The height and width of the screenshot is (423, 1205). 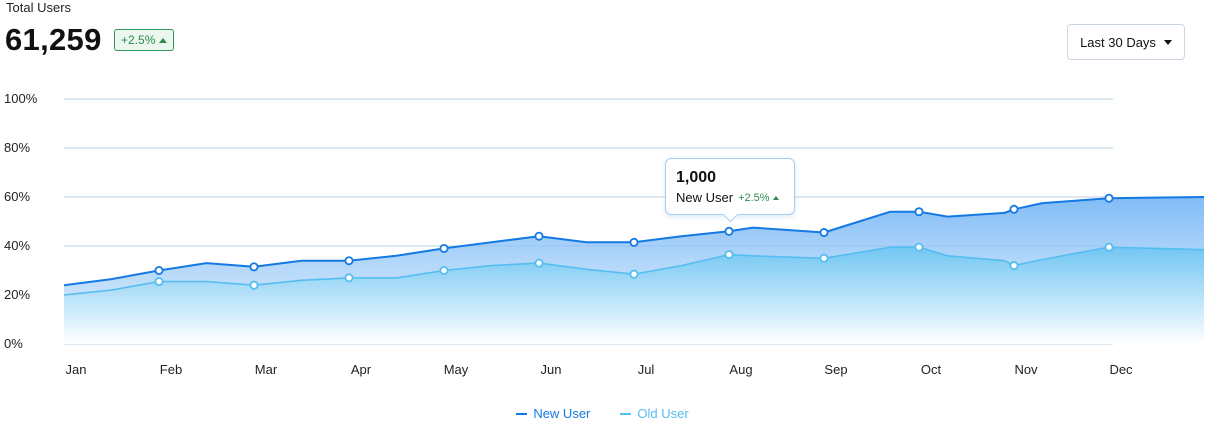 What do you see at coordinates (551, 369) in the screenshot?
I see `x-tick-label: Jun` at bounding box center [551, 369].